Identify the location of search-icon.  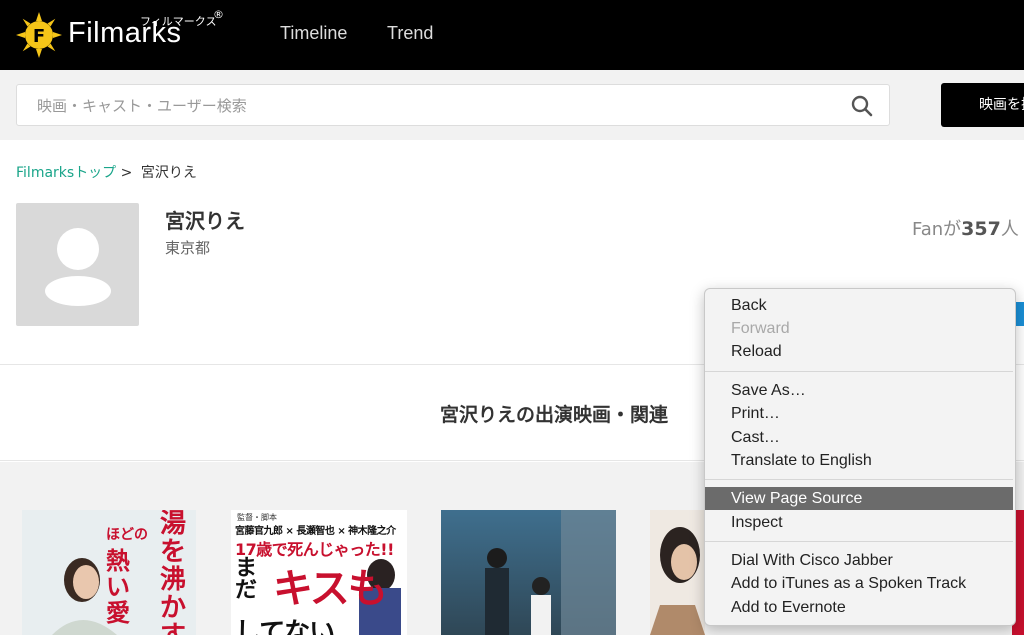
(862, 106).